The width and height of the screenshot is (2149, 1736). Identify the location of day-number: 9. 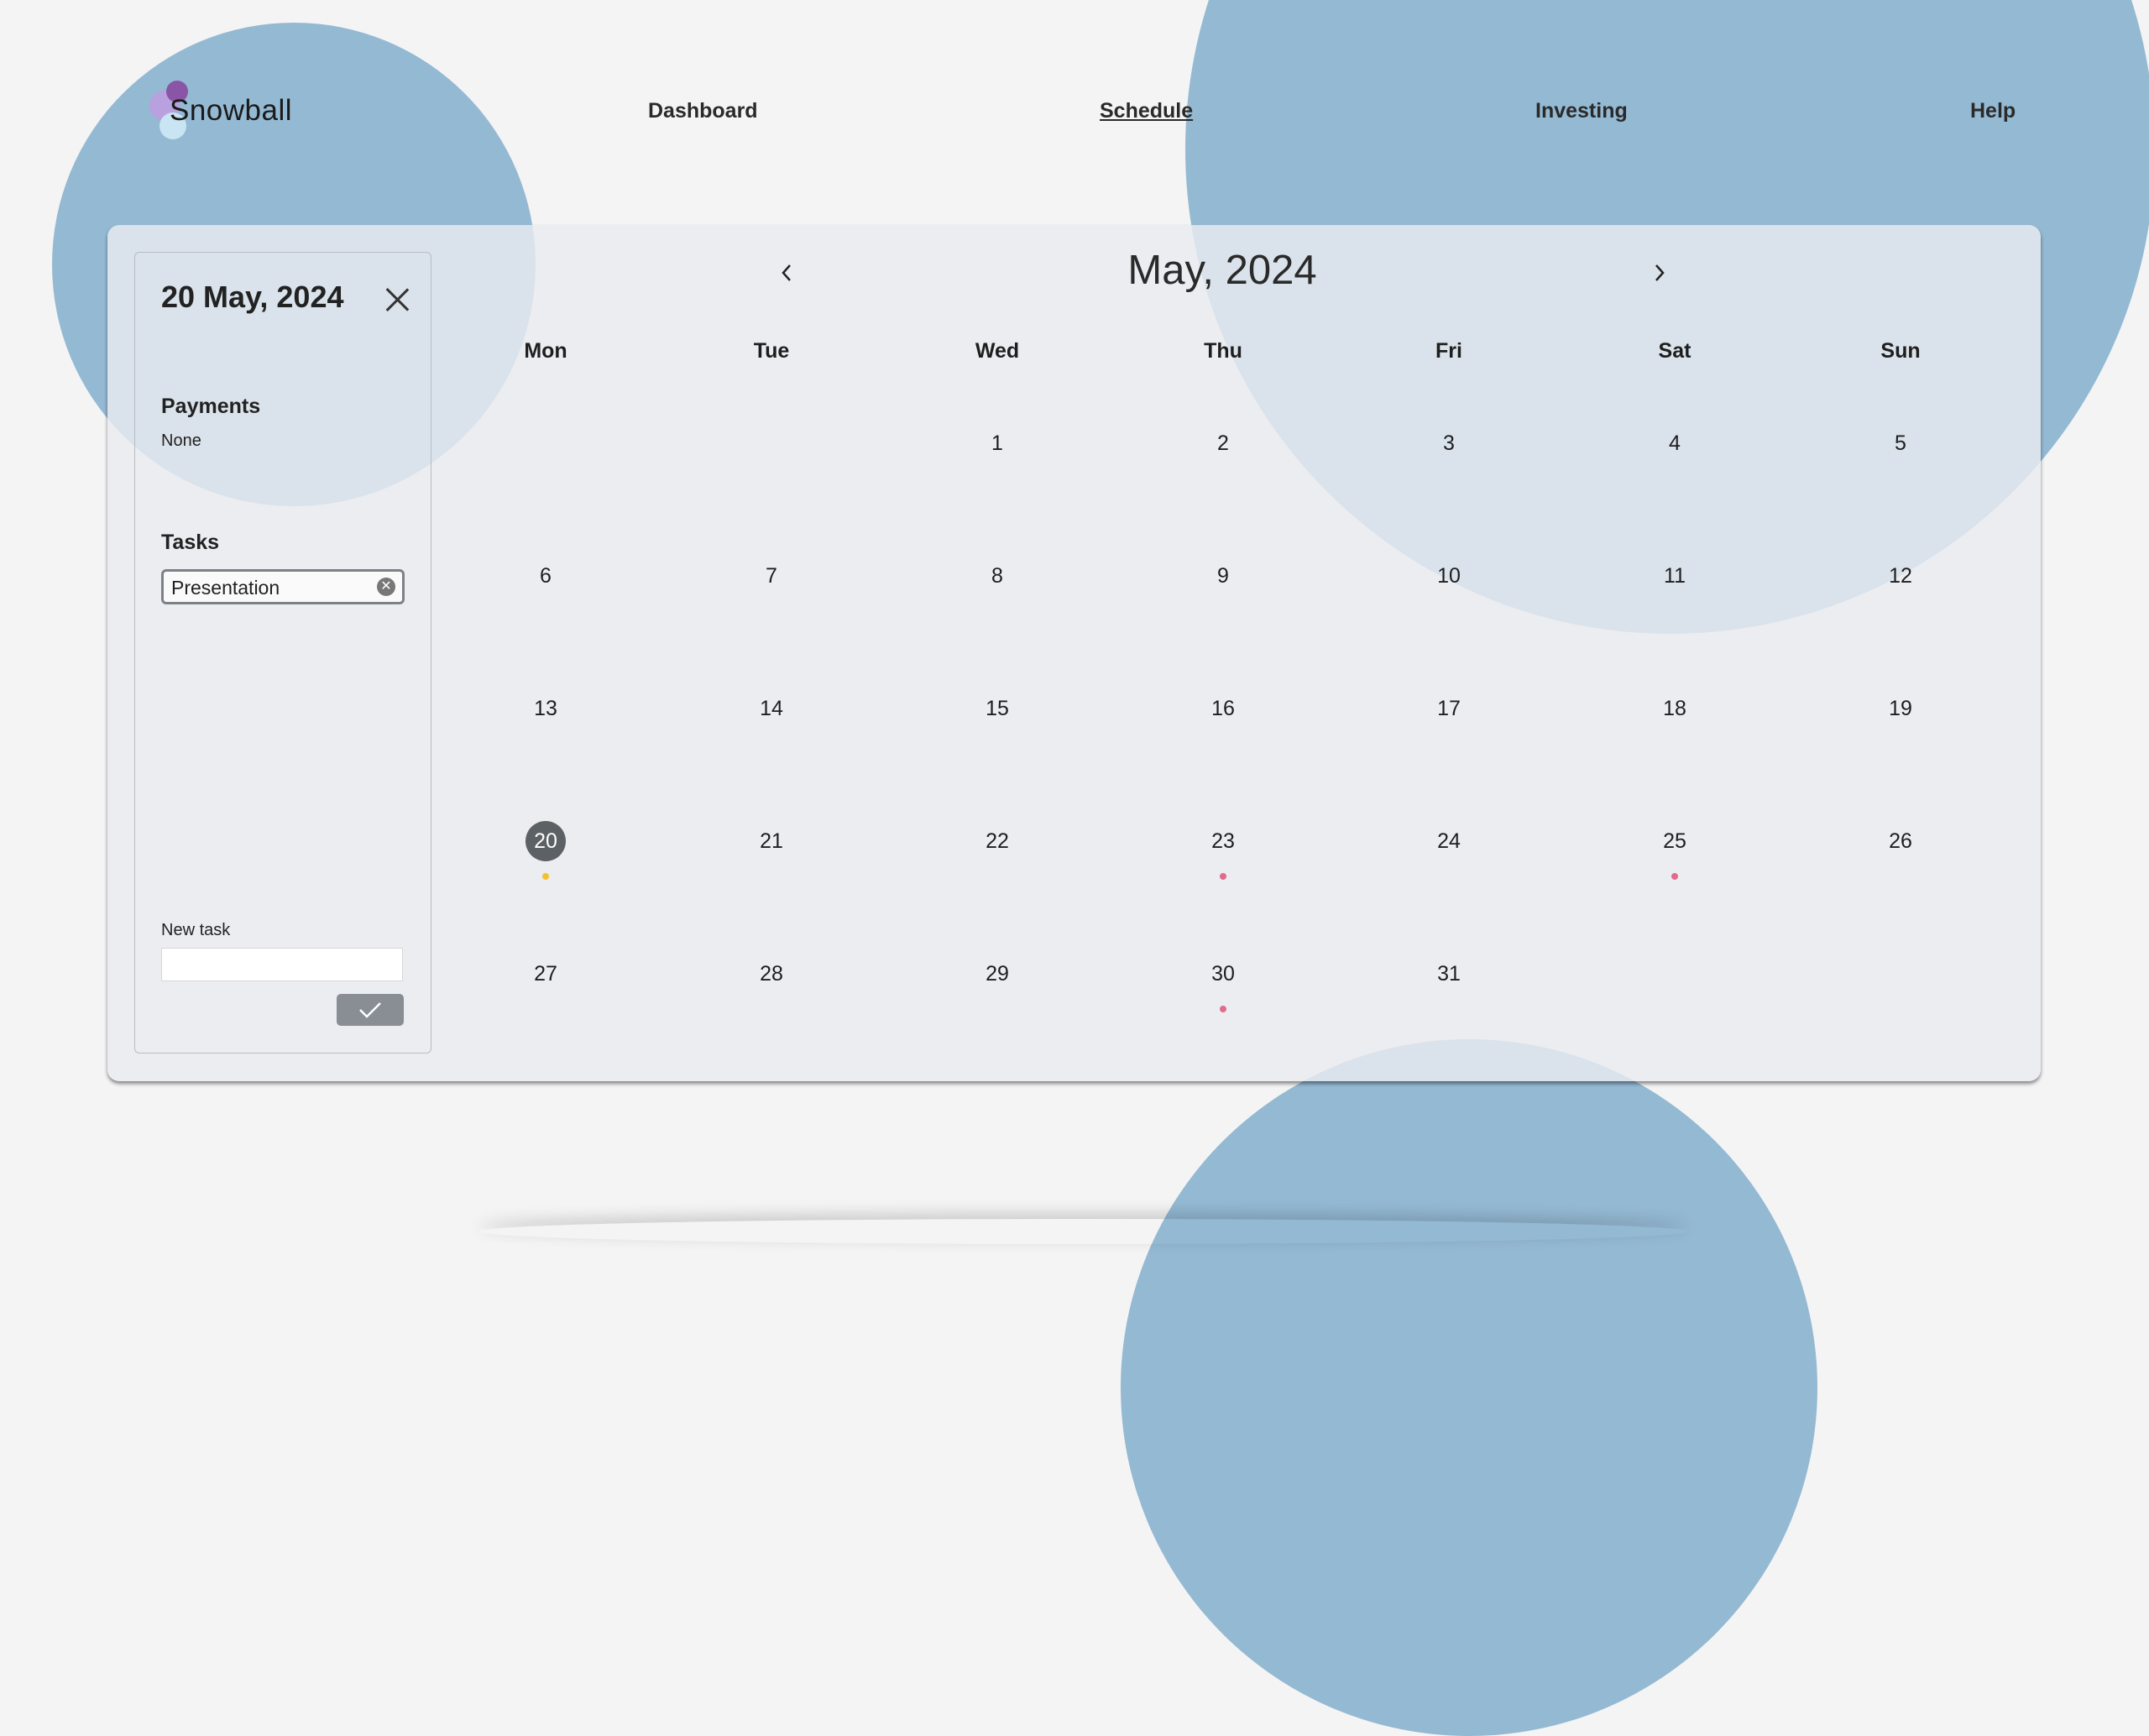
(1223, 576).